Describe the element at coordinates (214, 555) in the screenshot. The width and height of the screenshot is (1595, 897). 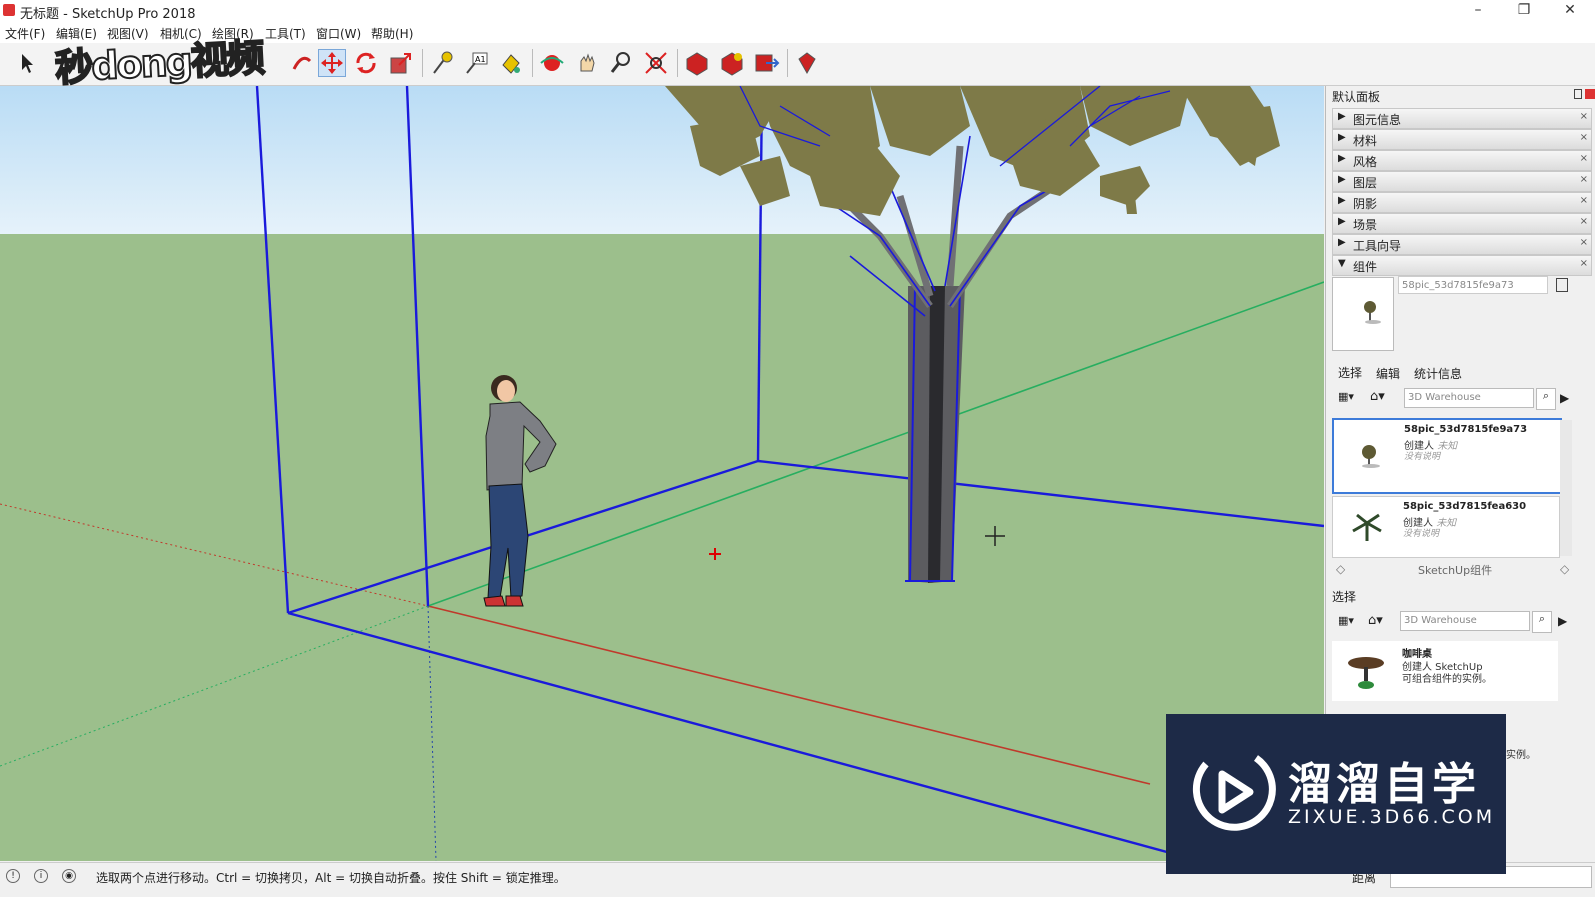
I see `red-axis-negative` at that location.